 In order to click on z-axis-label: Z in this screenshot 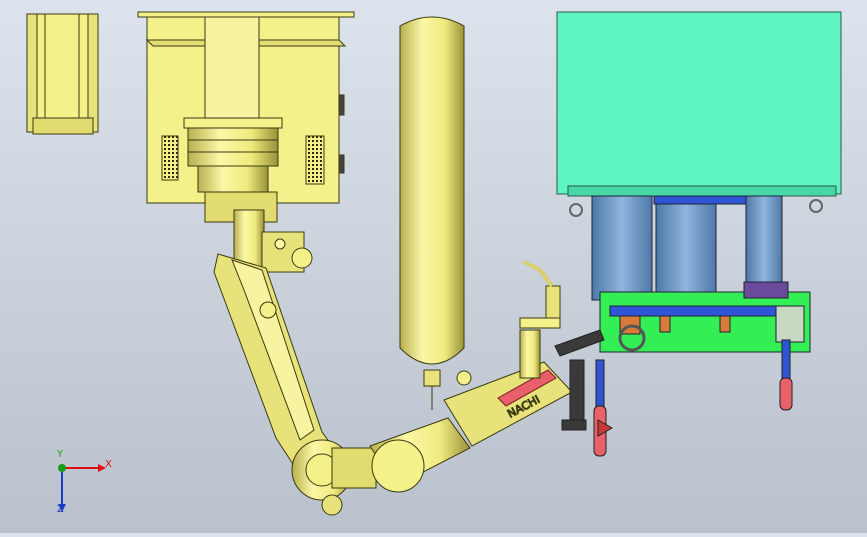, I will do `click(60, 509)`.